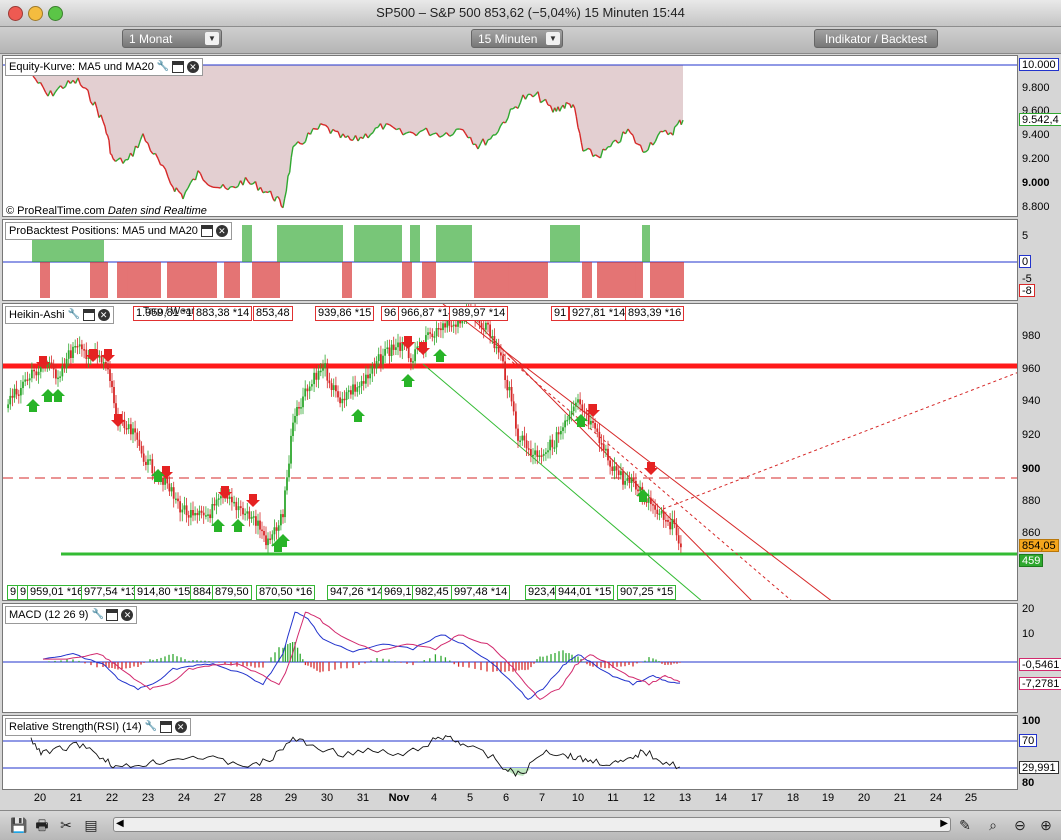 The height and width of the screenshot is (840, 1061). Describe the element at coordinates (1046, 825) in the screenshot. I see `zoom-in-icon: ⊕` at that location.